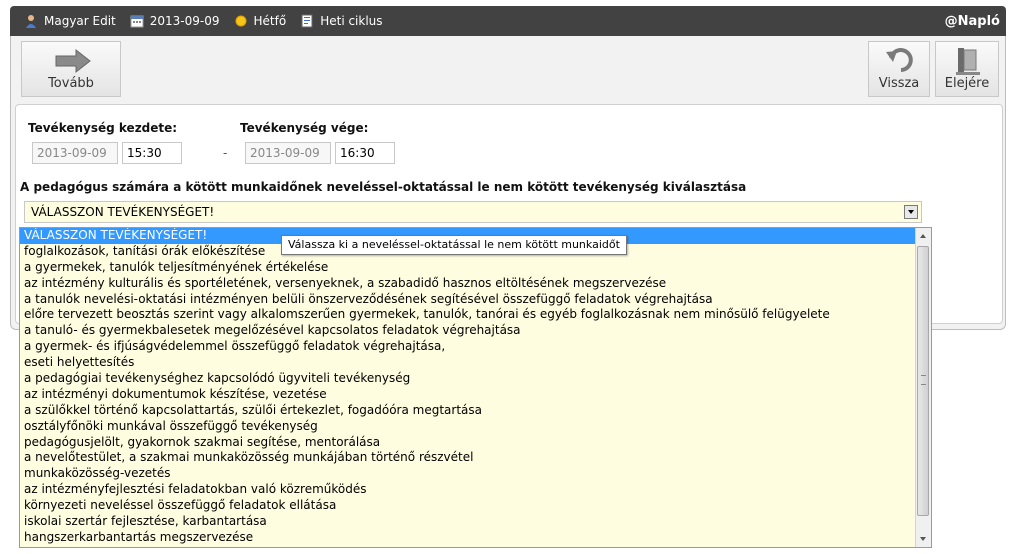 This screenshot has width=1016, height=554. What do you see at coordinates (972, 21) in the screenshot?
I see `brand-logo: @Napló` at bounding box center [972, 21].